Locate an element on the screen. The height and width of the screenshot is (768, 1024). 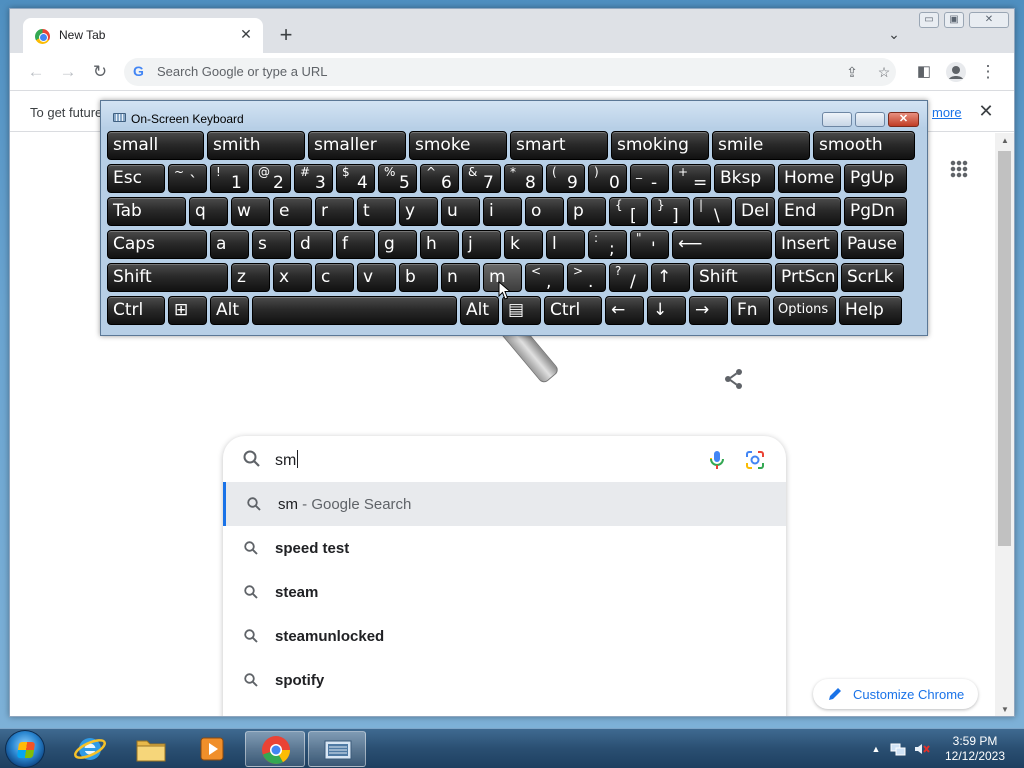
network-icon is located at coordinates (898, 749).